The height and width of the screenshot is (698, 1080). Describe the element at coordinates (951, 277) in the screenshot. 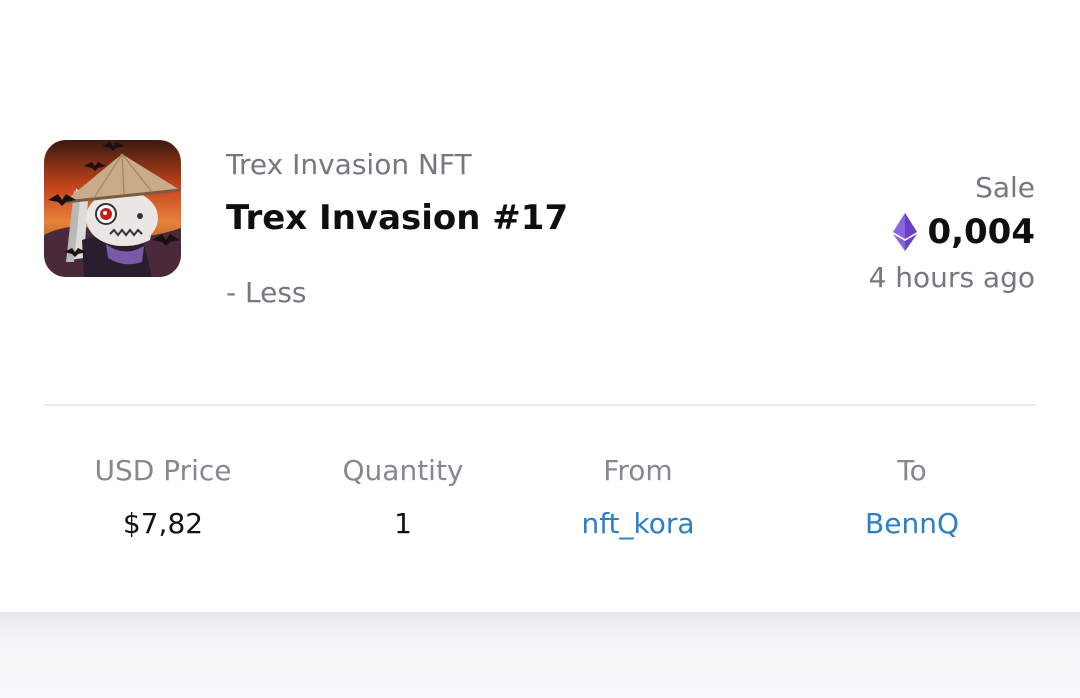

I see `sale-timestamp: 4 hours ago` at that location.